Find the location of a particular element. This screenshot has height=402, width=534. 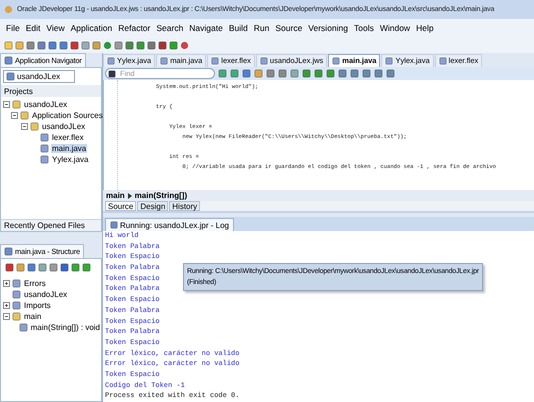

tree-item: main is located at coordinates (32, 316).